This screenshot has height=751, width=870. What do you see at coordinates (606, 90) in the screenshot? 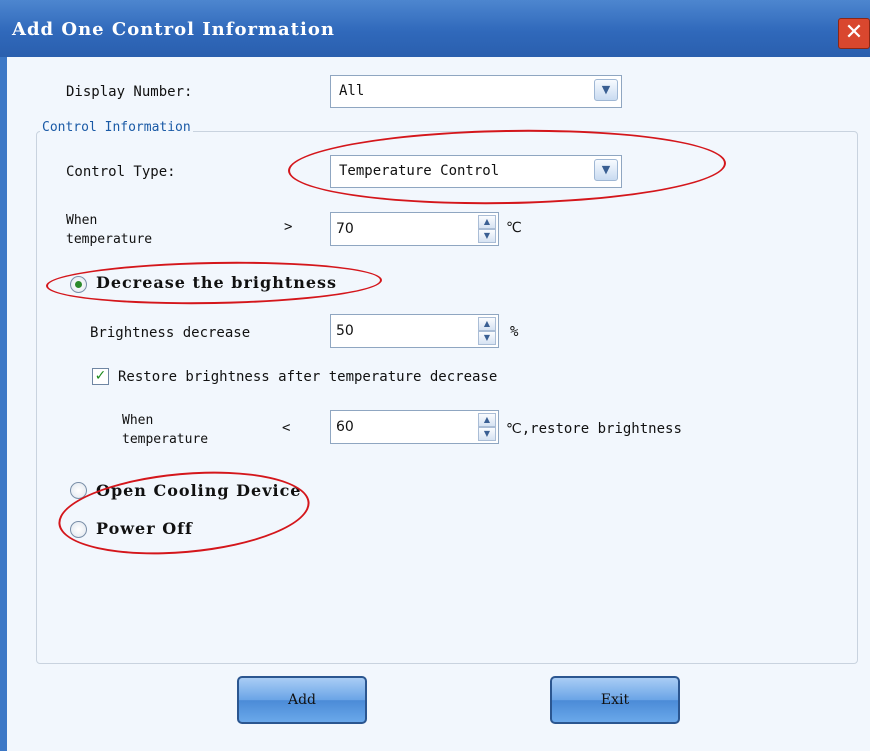
I see `chevron-down-icon: ▼` at bounding box center [606, 90].